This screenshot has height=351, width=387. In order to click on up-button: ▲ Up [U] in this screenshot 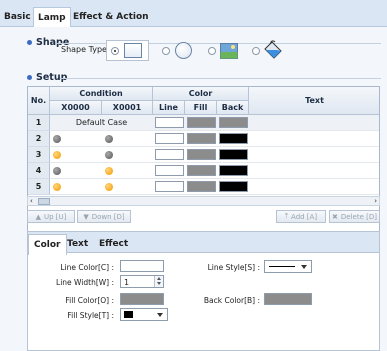, I will do `click(51, 216)`.